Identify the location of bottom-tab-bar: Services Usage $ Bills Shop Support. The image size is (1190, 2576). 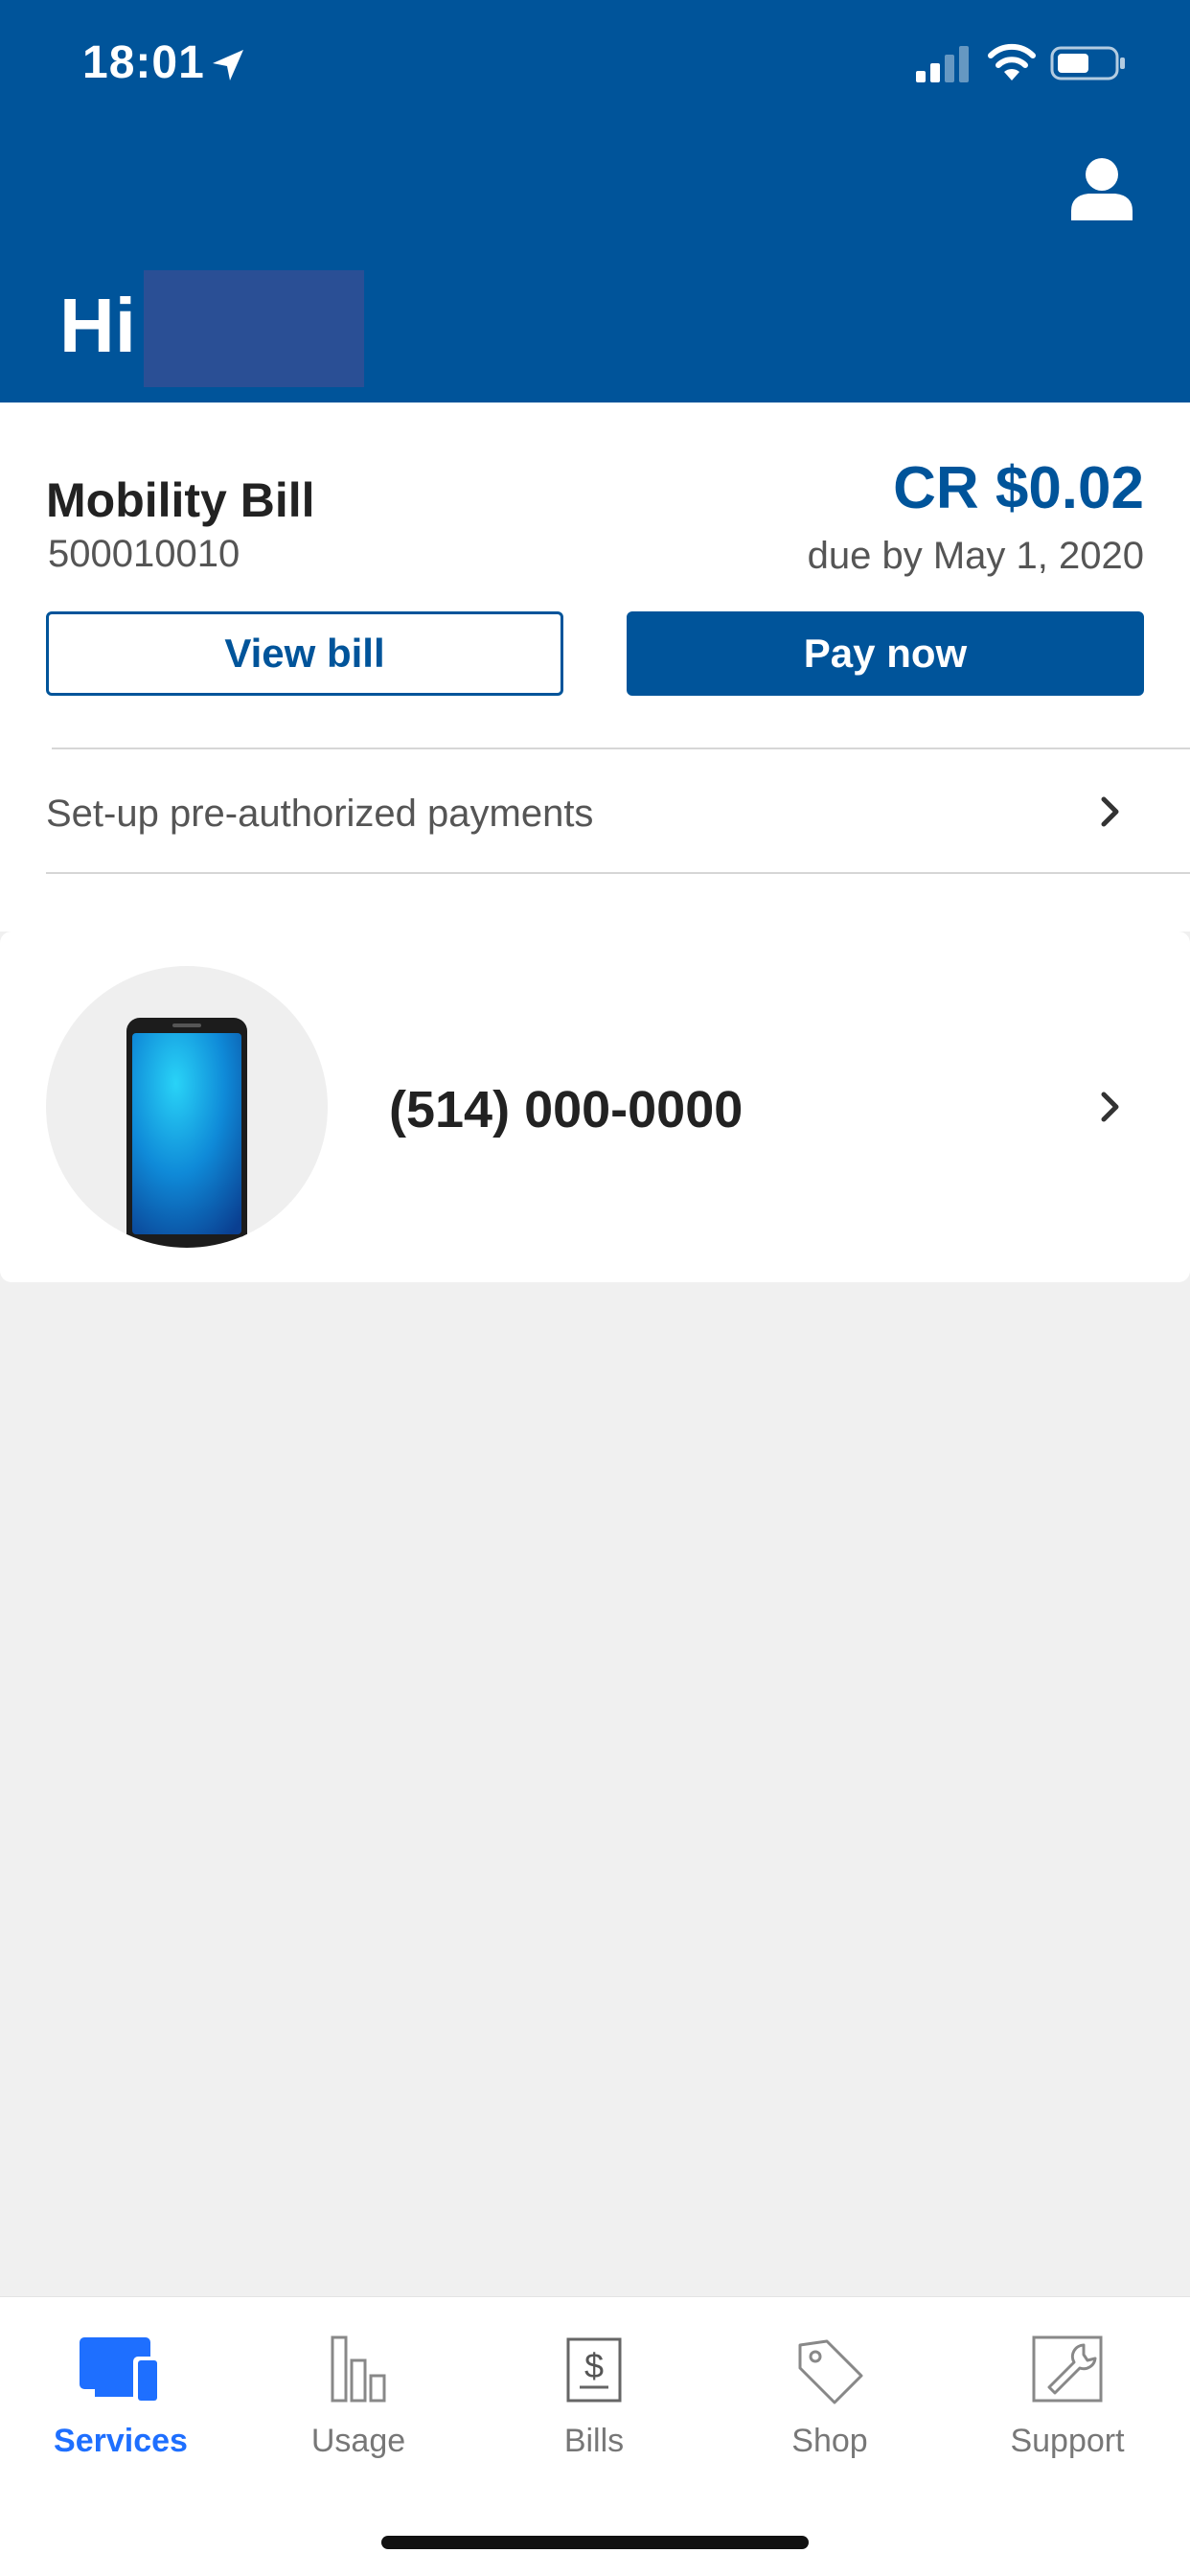
(595, 2436).